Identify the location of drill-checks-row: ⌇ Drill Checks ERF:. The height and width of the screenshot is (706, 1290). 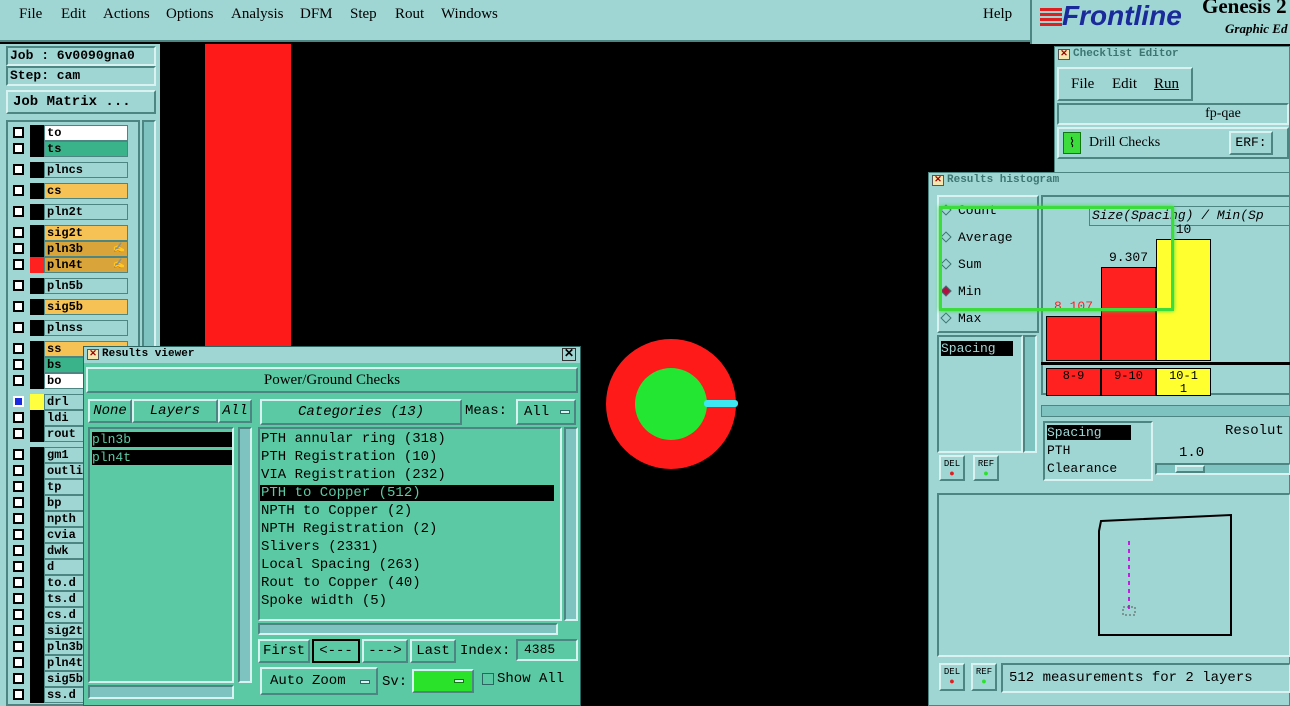
(1173, 143).